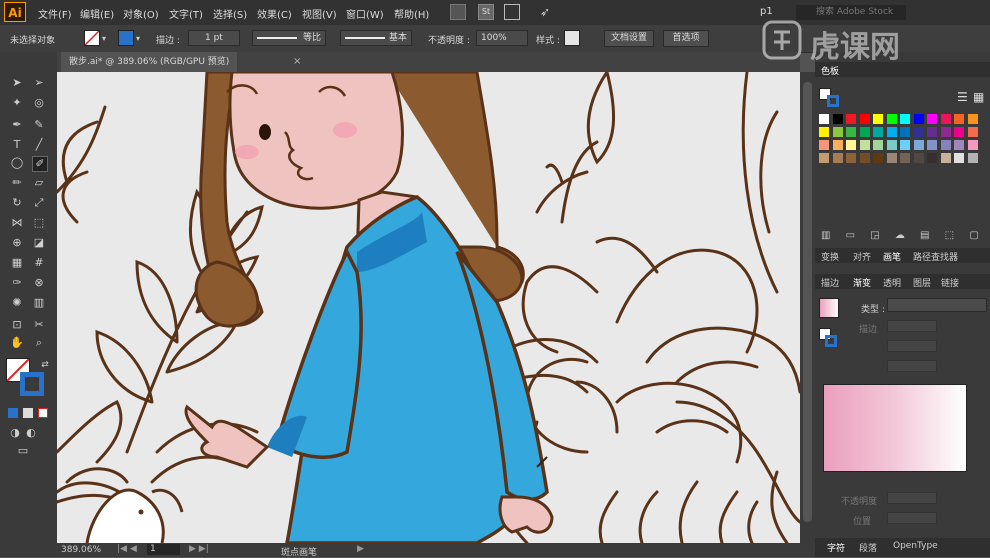 The width and height of the screenshot is (990, 558). Describe the element at coordinates (39, 223) in the screenshot. I see `free-transform-icon: ⬚` at that location.